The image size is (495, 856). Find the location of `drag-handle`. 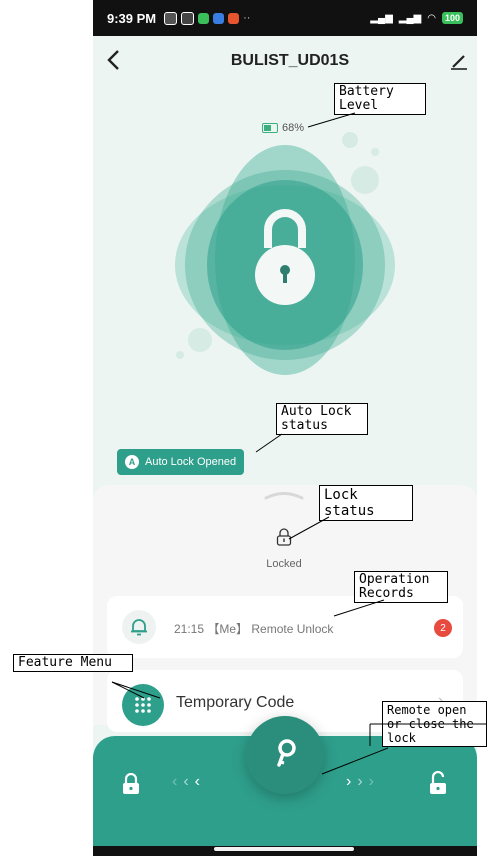

drag-handle is located at coordinates (284, 495).